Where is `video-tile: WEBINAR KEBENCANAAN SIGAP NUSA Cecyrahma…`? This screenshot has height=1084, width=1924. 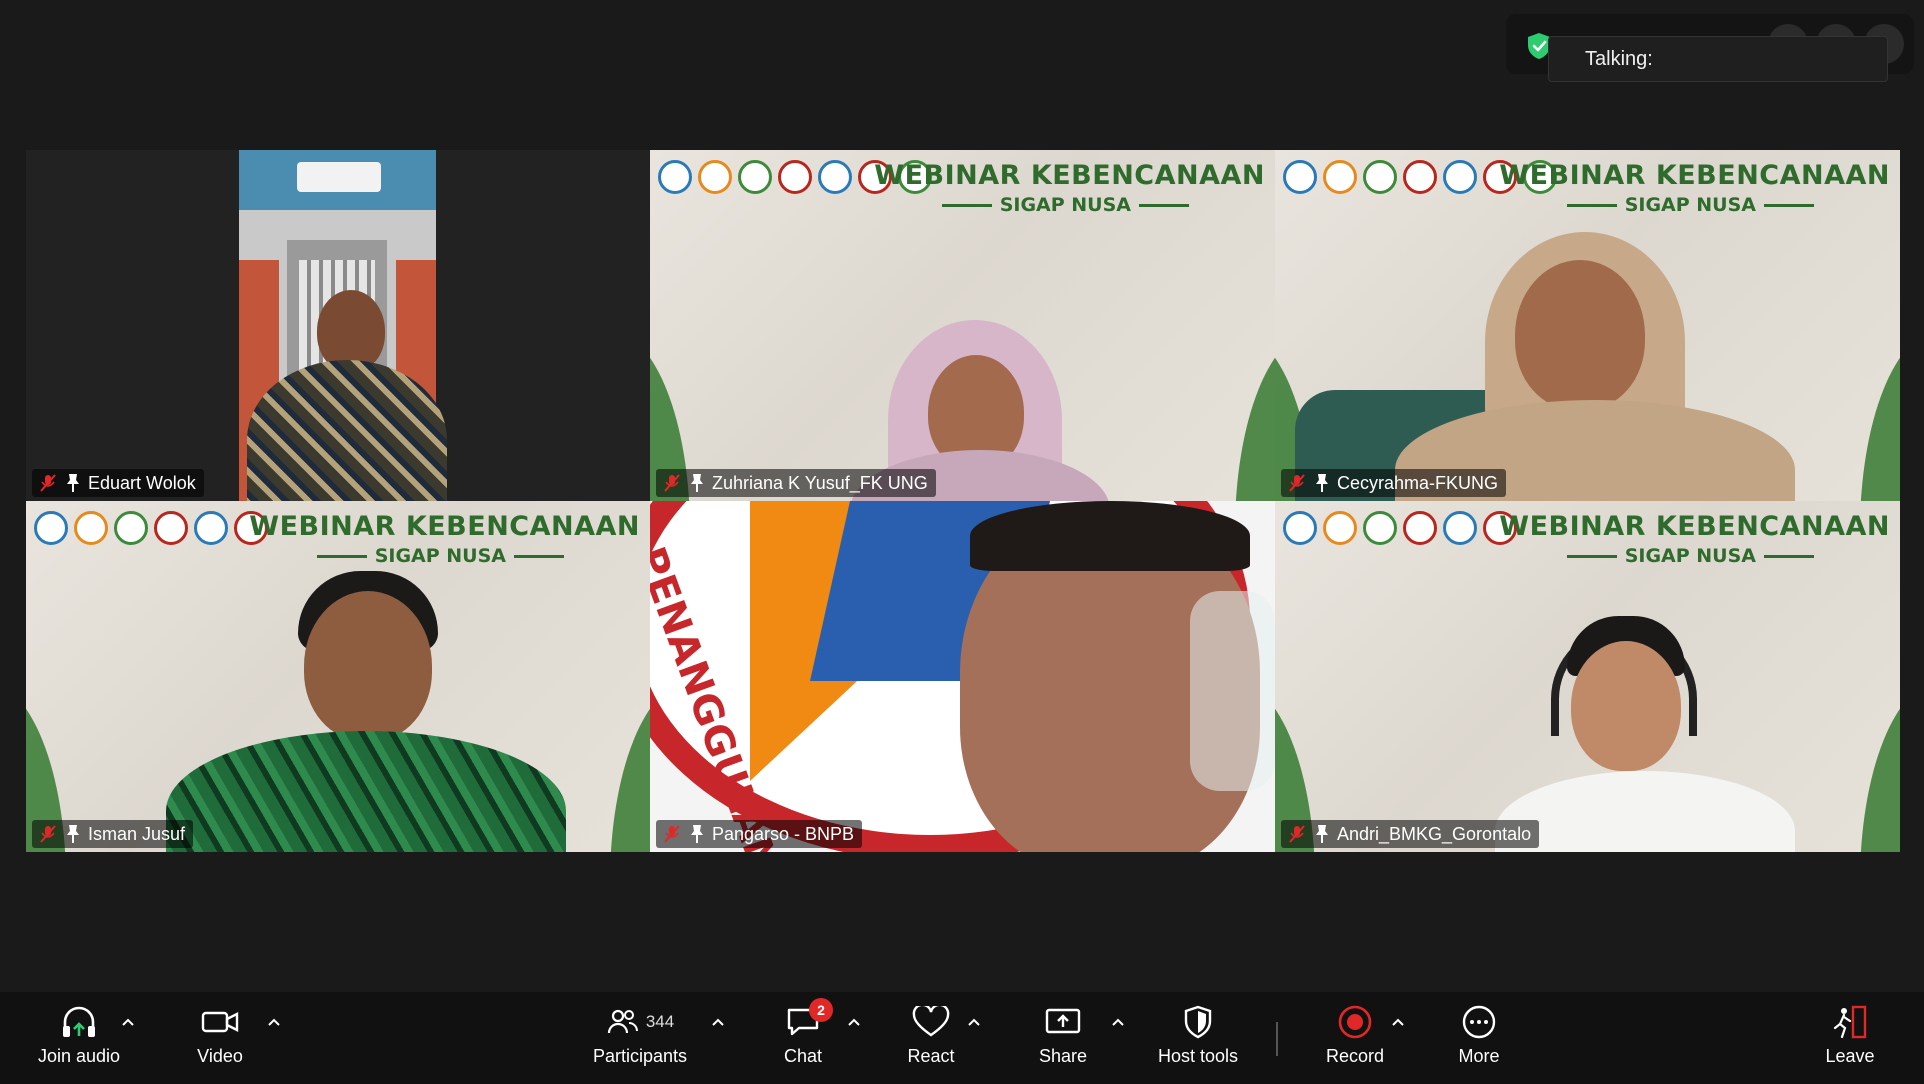
video-tile: WEBINAR KEBENCANAAN SIGAP NUSA Cecyrahma… is located at coordinates (1587, 325).